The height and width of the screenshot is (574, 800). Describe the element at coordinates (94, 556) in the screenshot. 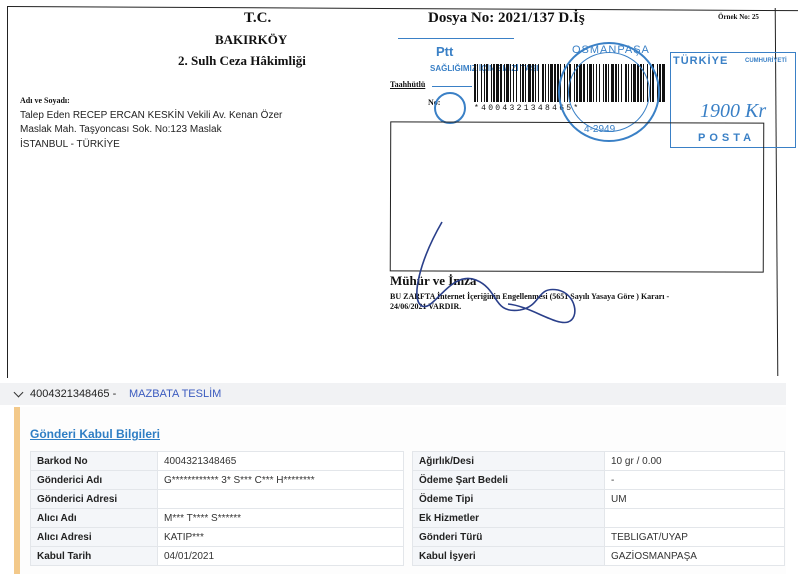

I see `row-key: Kabul Tarih` at that location.